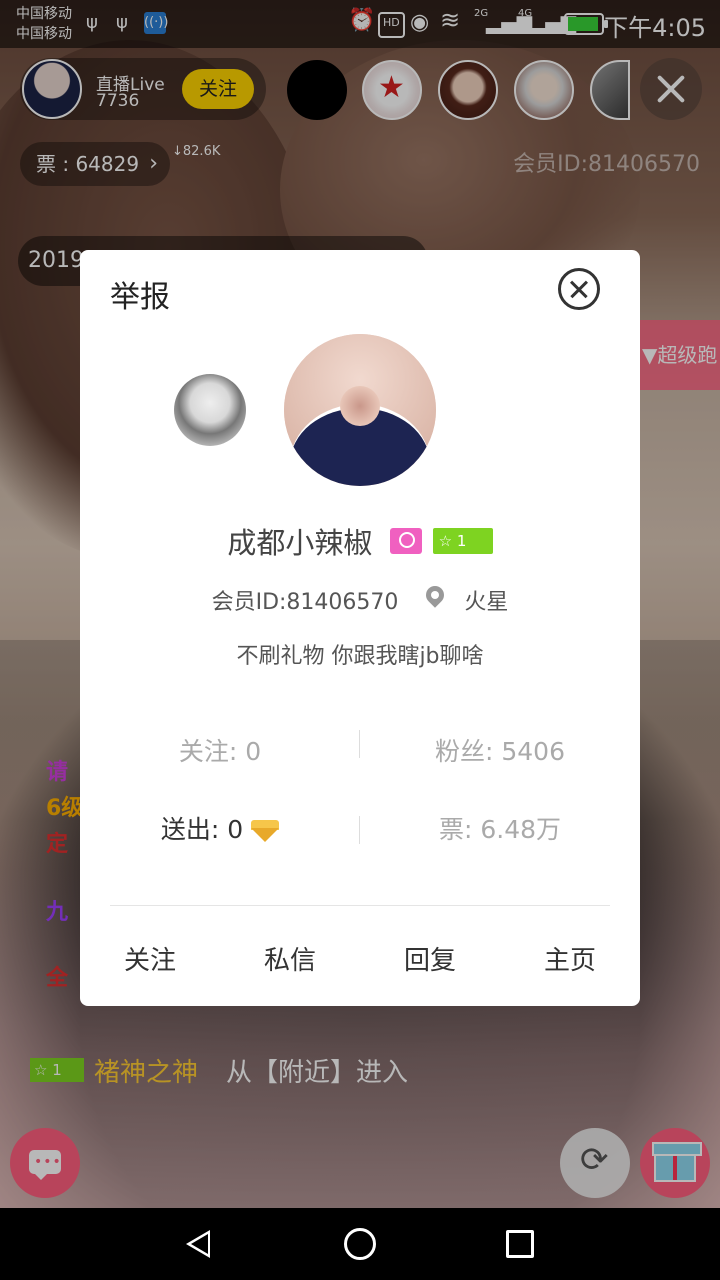  What do you see at coordinates (210, 410) in the screenshot?
I see `small-avatar` at bounding box center [210, 410].